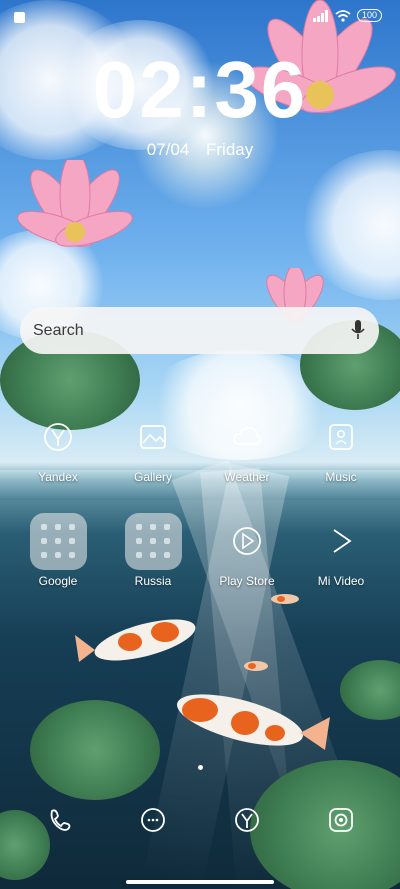 The height and width of the screenshot is (889, 400). What do you see at coordinates (230, 149) in the screenshot?
I see `weekday-text: Friday` at bounding box center [230, 149].